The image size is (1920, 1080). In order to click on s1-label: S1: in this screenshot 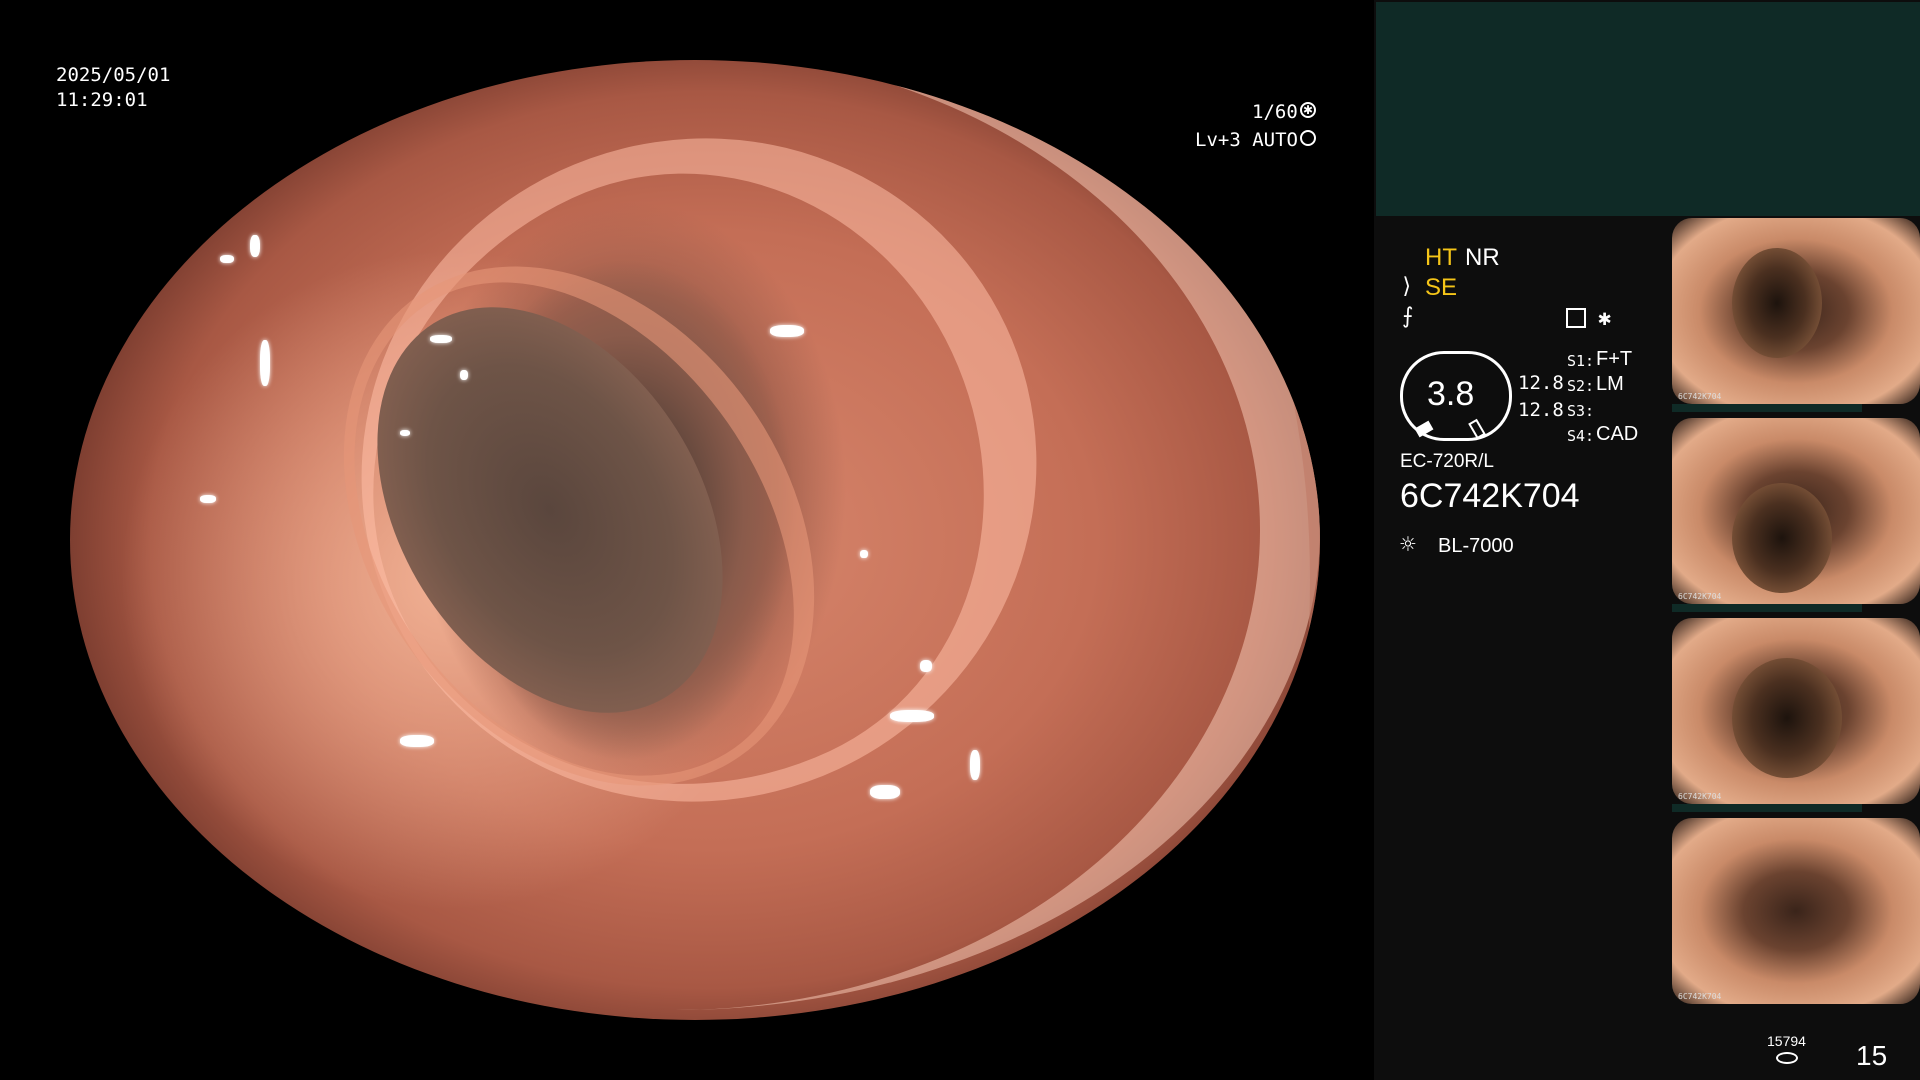, I will do `click(1581, 361)`.